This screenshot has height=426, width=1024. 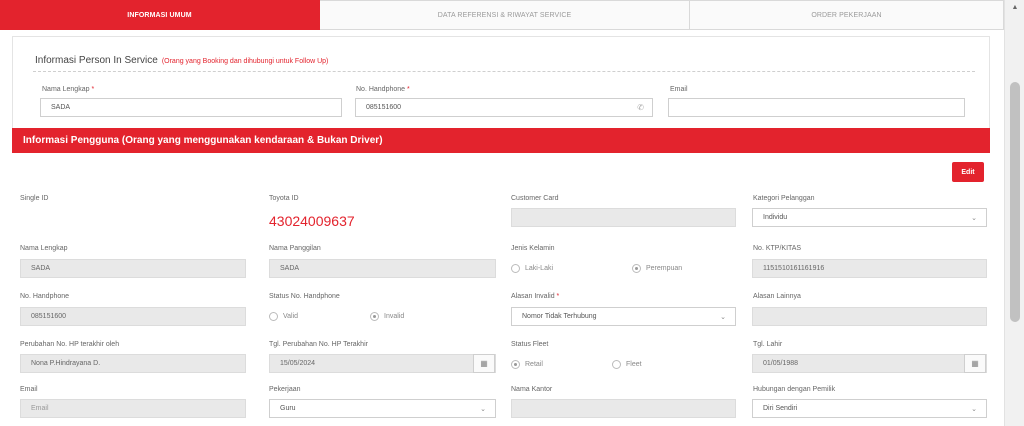 I want to click on scroll-thumb, so click(x=1015, y=202).